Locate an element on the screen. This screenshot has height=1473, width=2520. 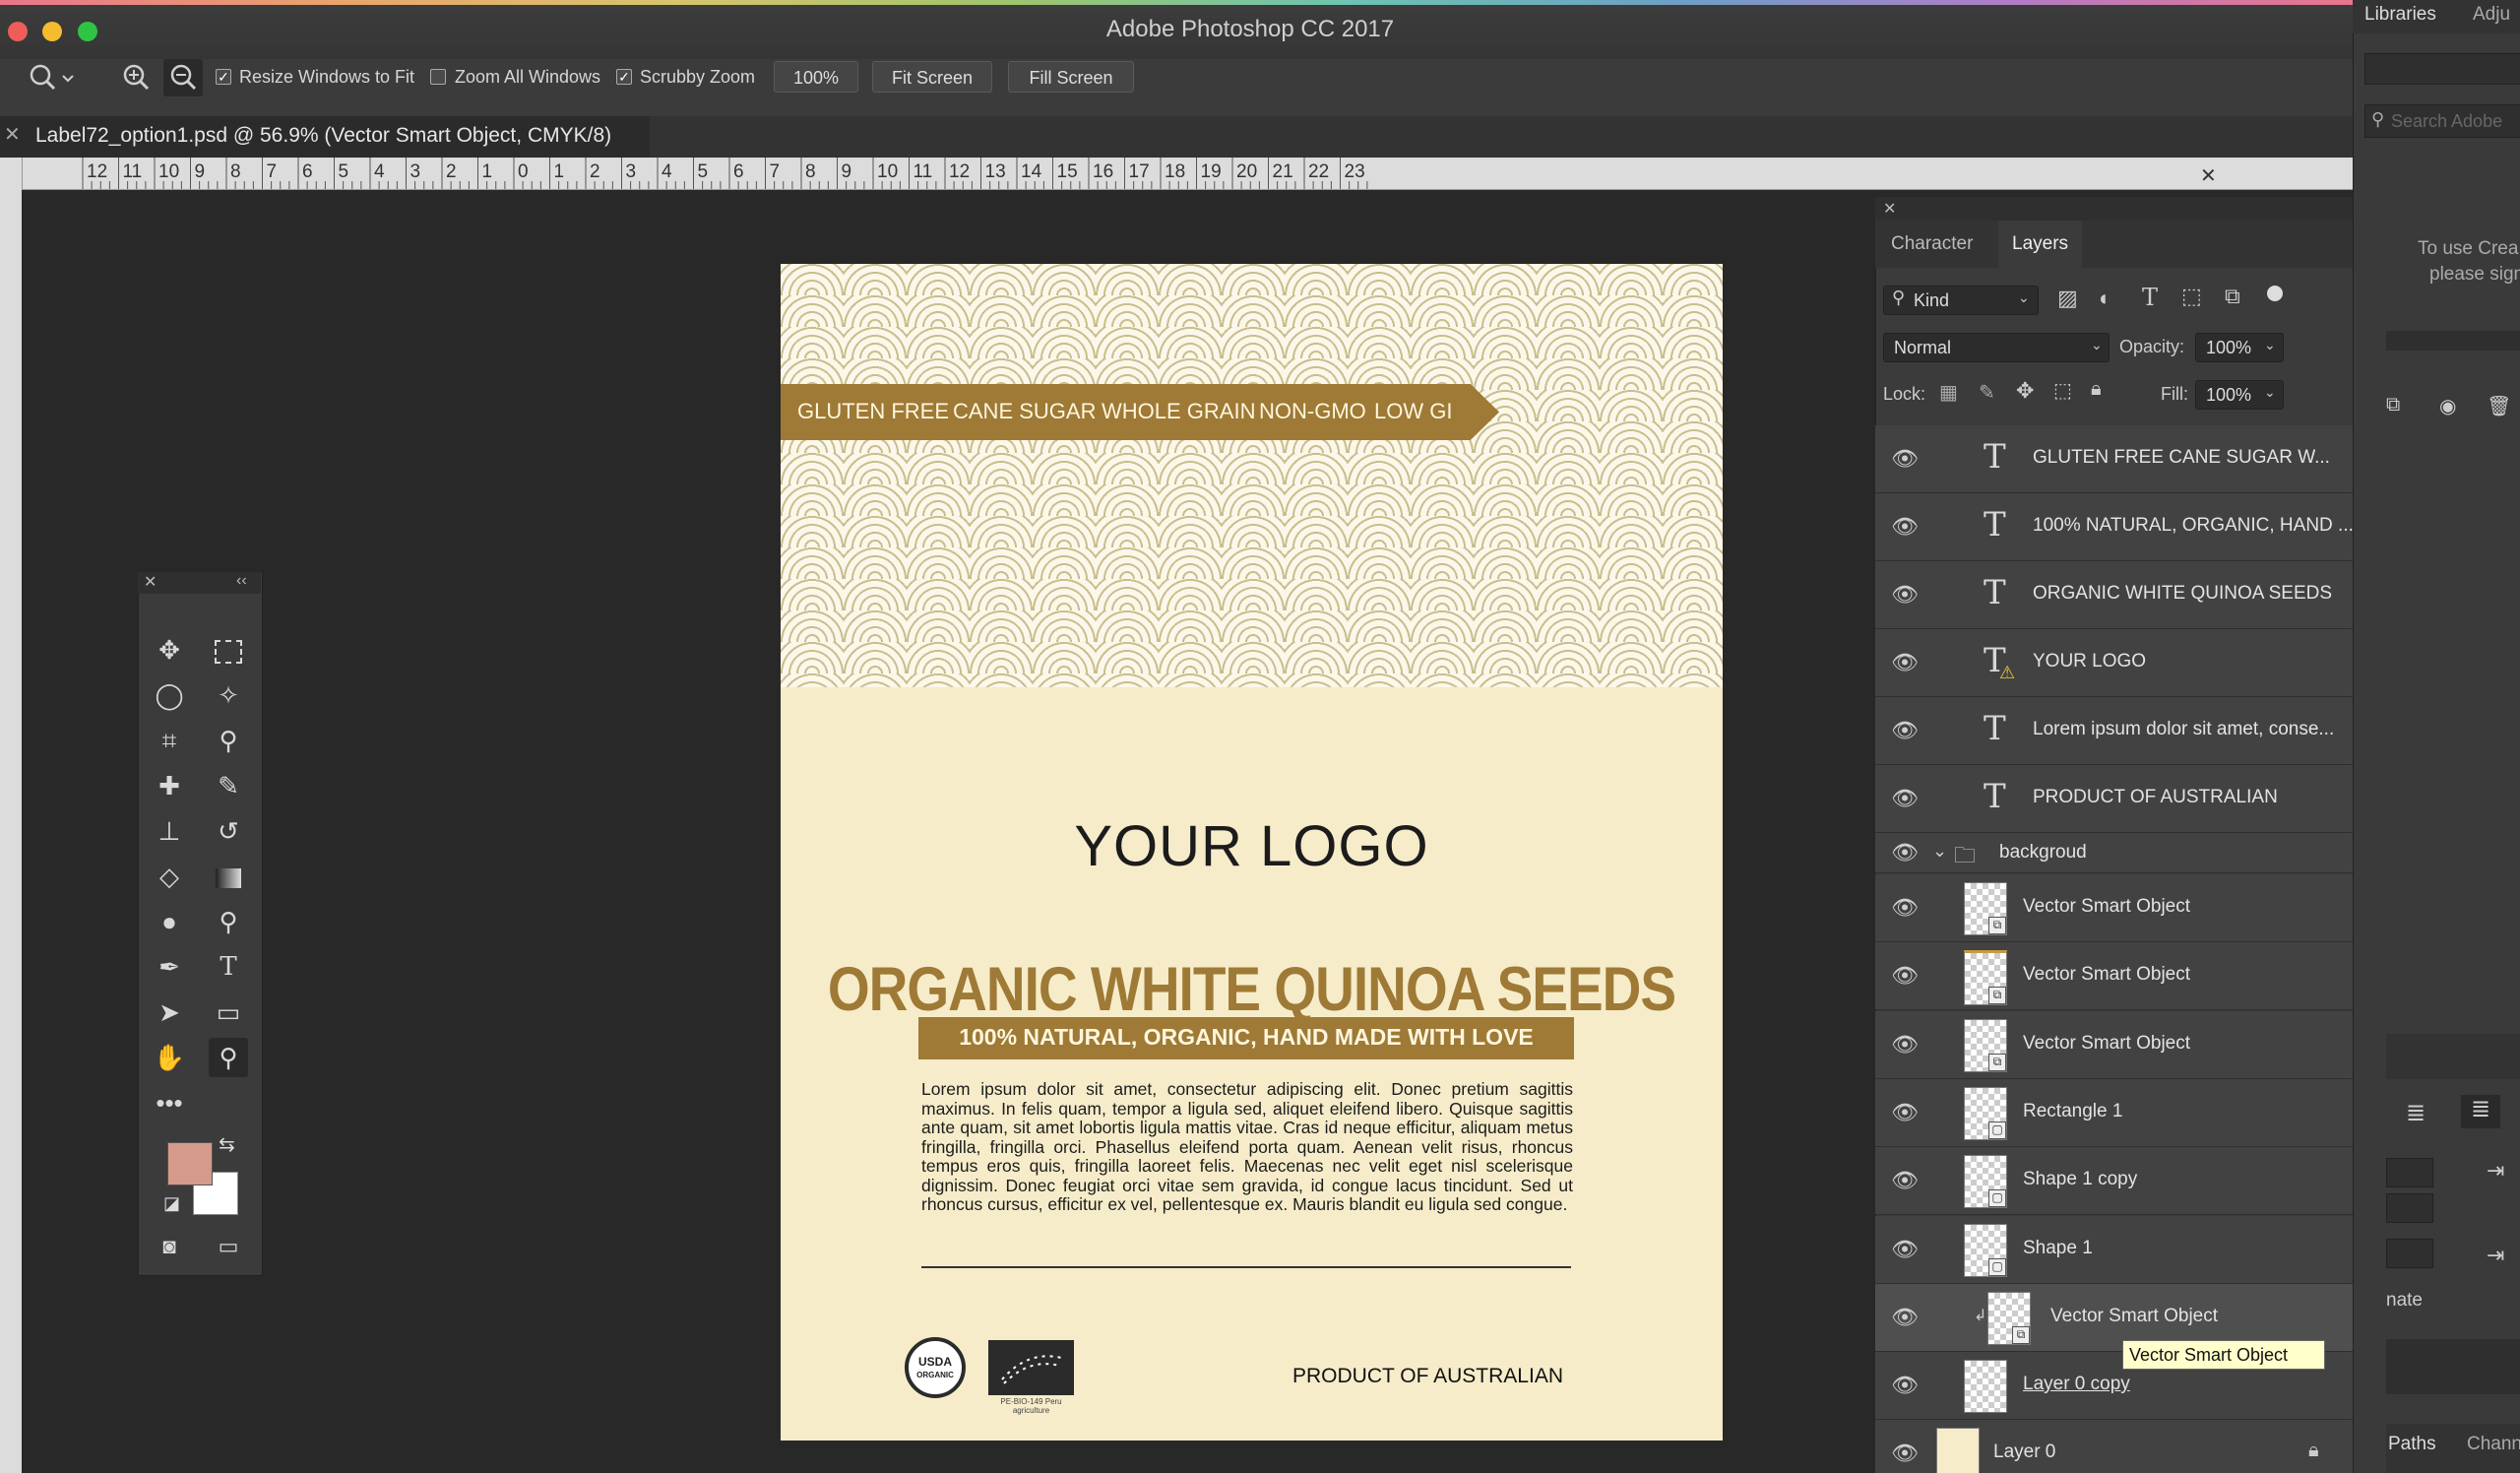
foreground-color-swatch is located at coordinates (190, 1163).